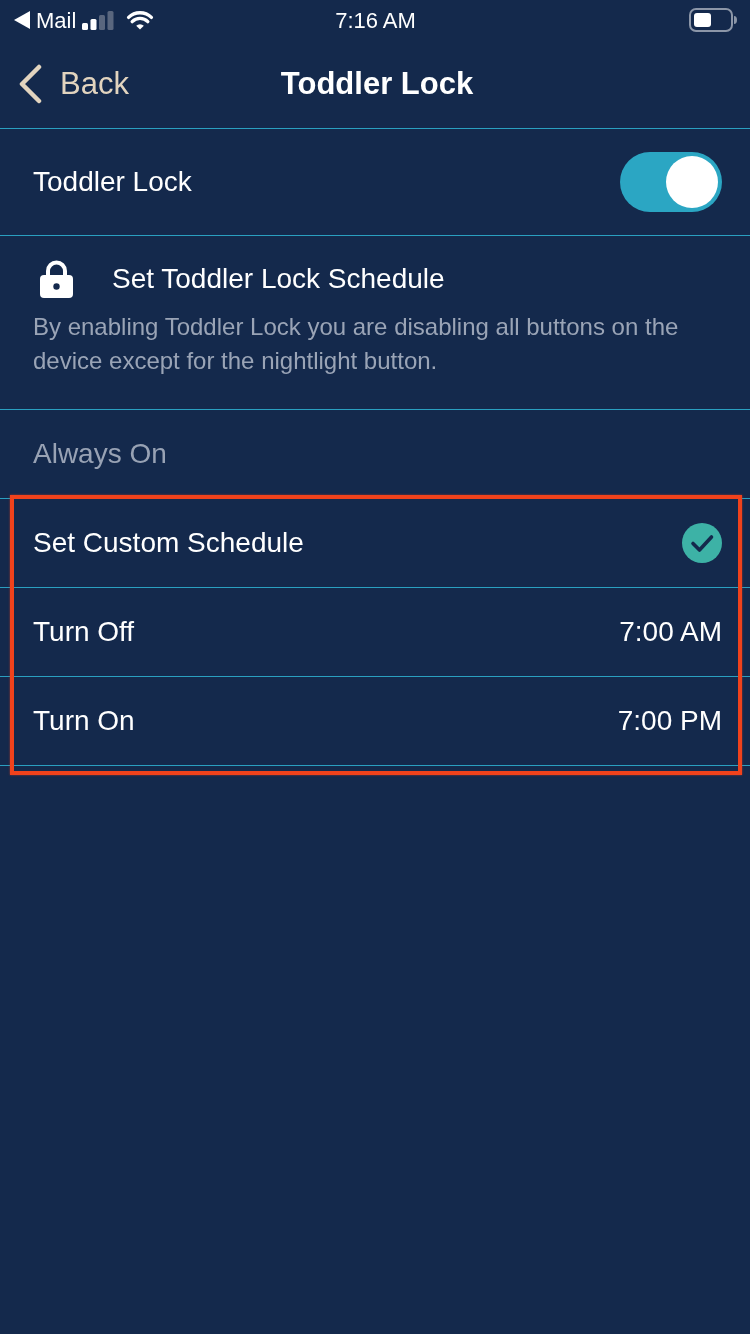 The image size is (750, 1334). What do you see at coordinates (140, 20) in the screenshot?
I see `wifi-icon` at bounding box center [140, 20].